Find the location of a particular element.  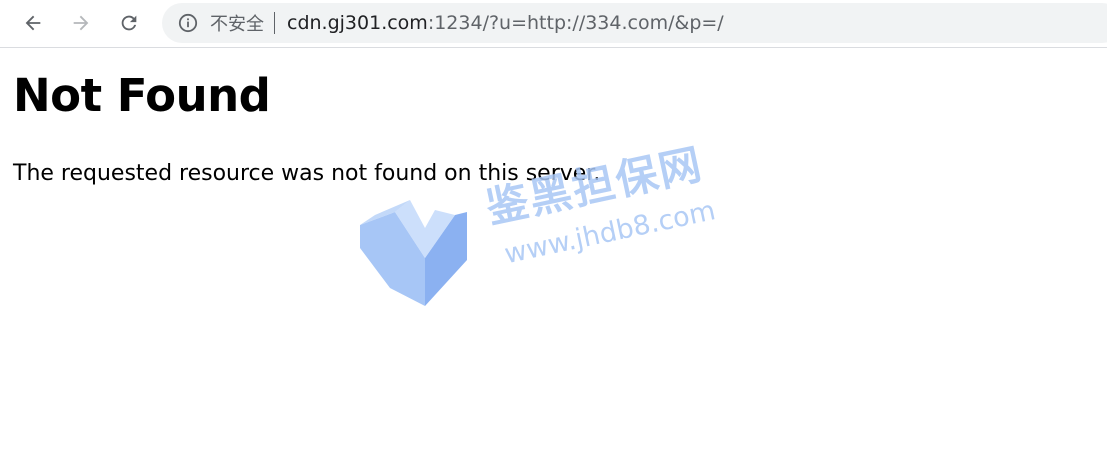

url-host: cdn.gj301.com is located at coordinates (357, 23).